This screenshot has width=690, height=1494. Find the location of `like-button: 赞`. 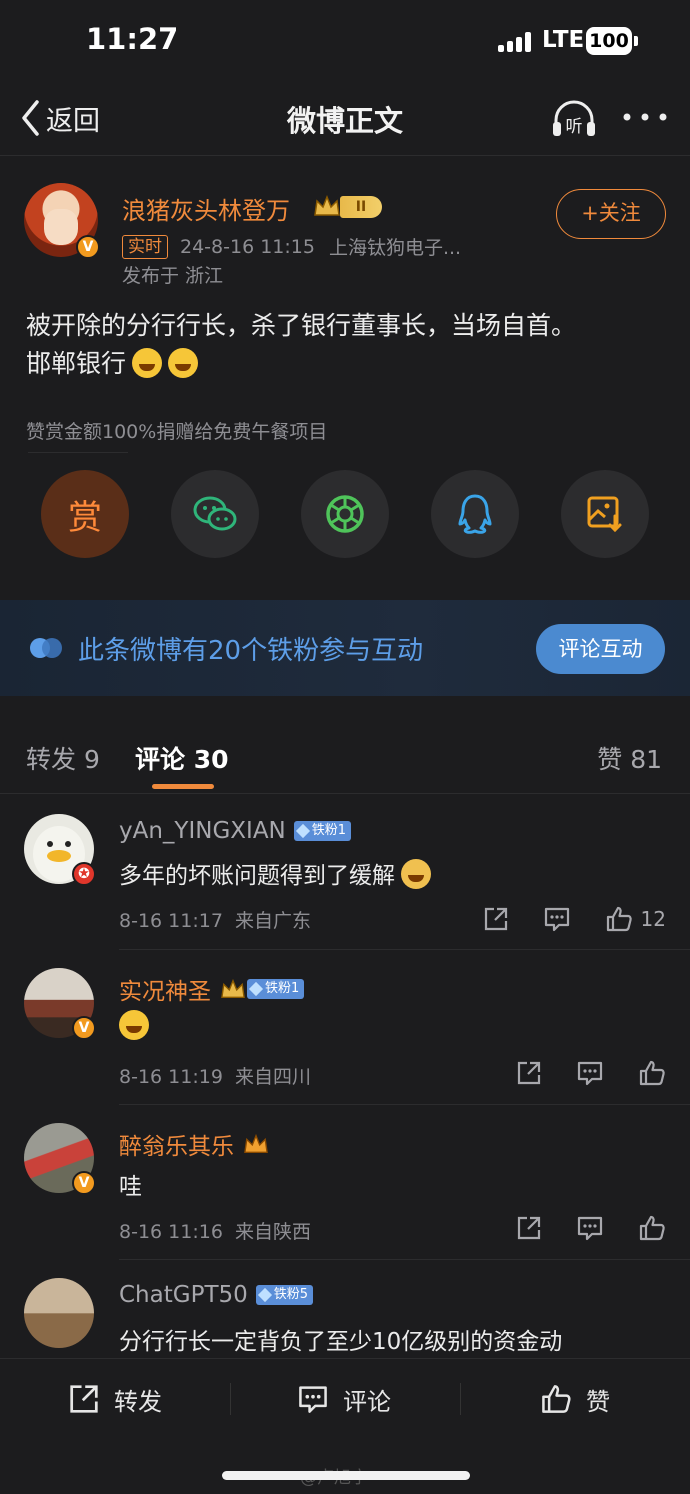

like-button: 赞 is located at coordinates (575, 1399).